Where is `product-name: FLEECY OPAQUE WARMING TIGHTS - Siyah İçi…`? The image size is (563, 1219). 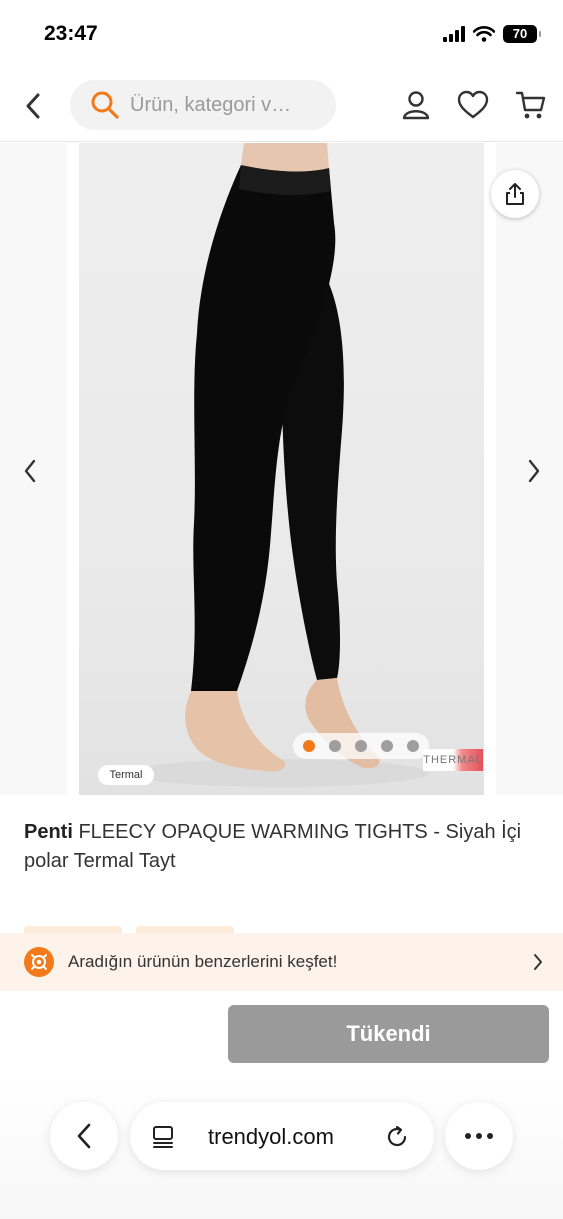 product-name: FLEECY OPAQUE WARMING TIGHTS - Siyah İçi… is located at coordinates (273, 846).